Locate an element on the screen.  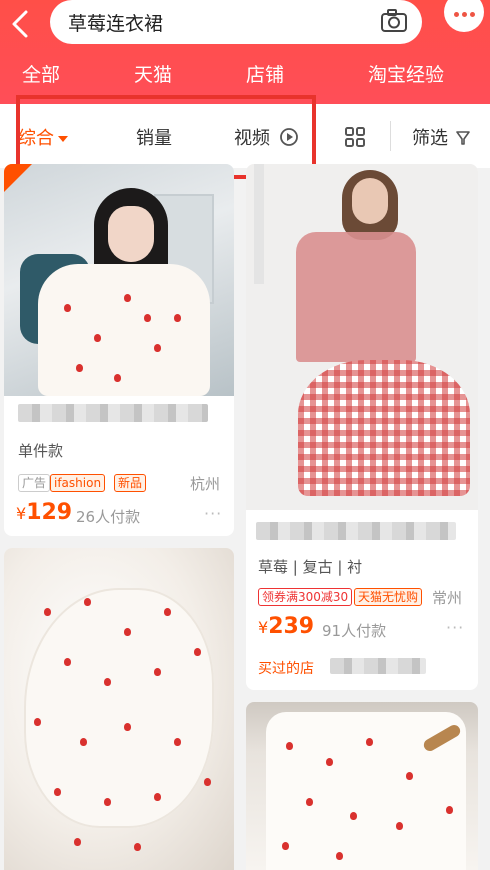
price-value: 129 is located at coordinates (49, 512).